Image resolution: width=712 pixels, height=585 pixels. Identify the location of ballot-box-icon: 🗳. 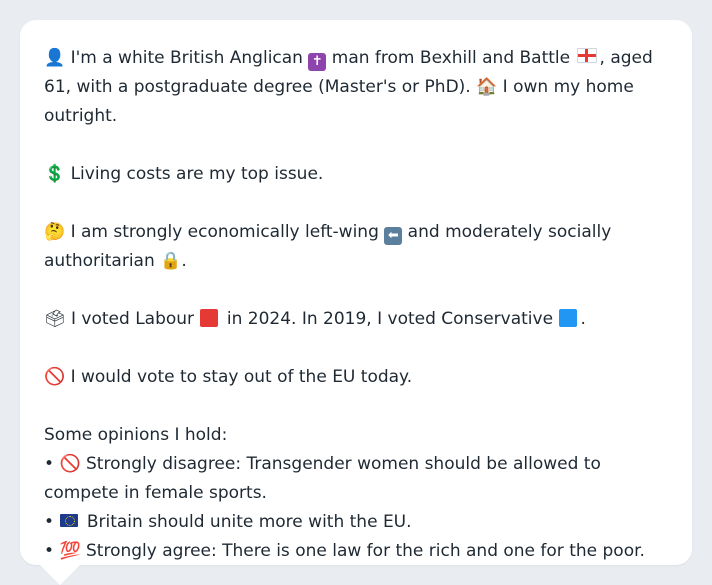
(55, 319).